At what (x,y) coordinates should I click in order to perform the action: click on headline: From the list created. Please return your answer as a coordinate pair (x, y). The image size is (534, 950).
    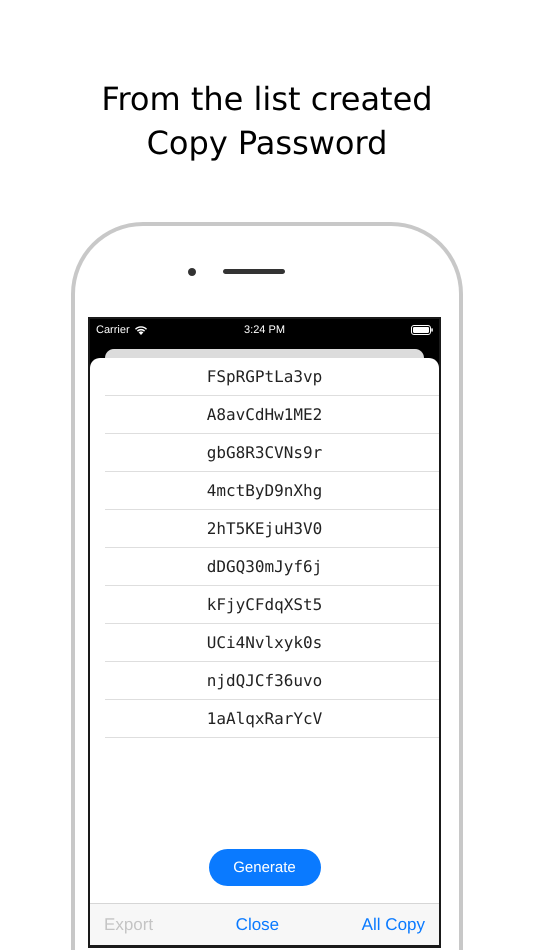
    Looking at the image, I should click on (267, 99).